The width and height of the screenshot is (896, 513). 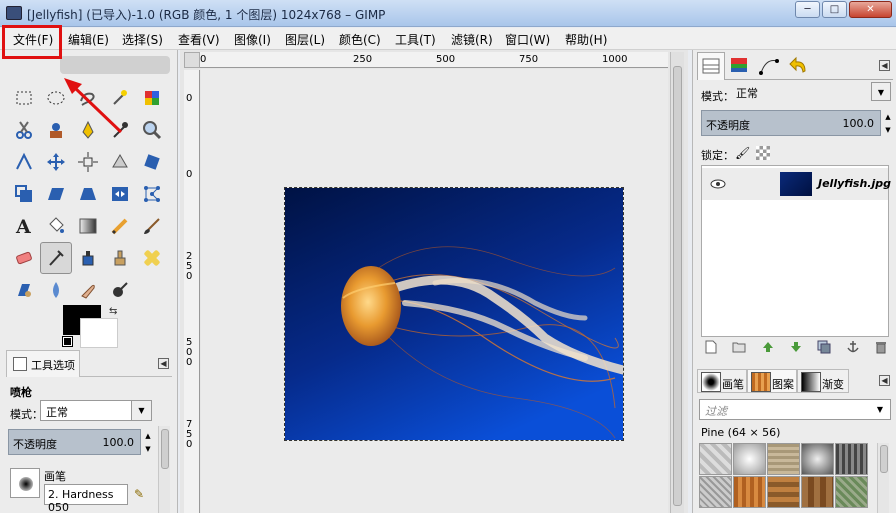 I want to click on menu-tools: 工具(T), so click(x=415, y=39).